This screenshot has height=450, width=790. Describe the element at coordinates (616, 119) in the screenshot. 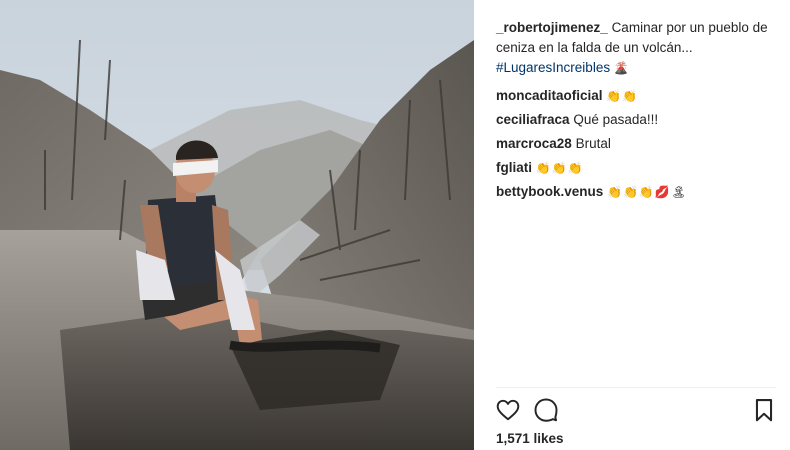

I see `comment-text: Qué pasada!!!` at that location.